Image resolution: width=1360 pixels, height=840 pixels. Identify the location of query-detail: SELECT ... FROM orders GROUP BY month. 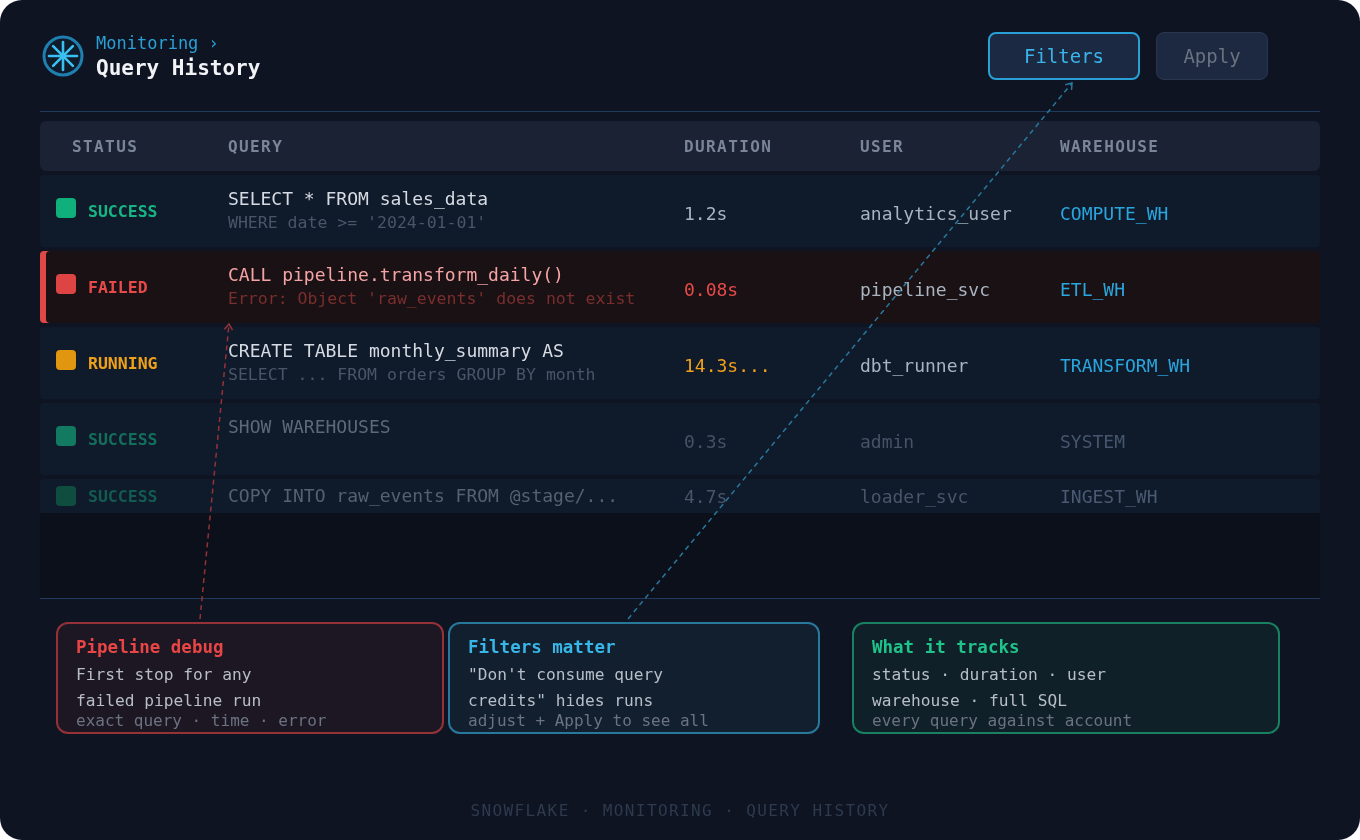
(412, 375).